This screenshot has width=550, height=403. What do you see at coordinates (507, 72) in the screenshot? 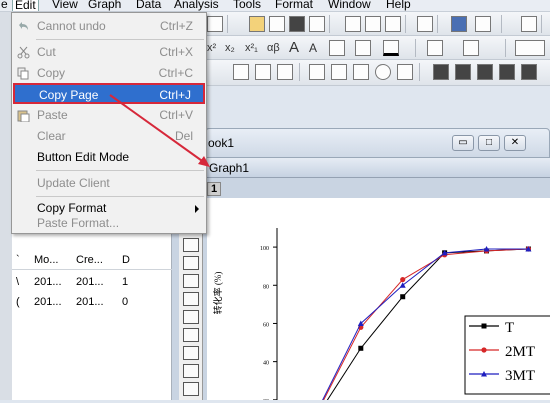
I see `marker-icon` at bounding box center [507, 72].